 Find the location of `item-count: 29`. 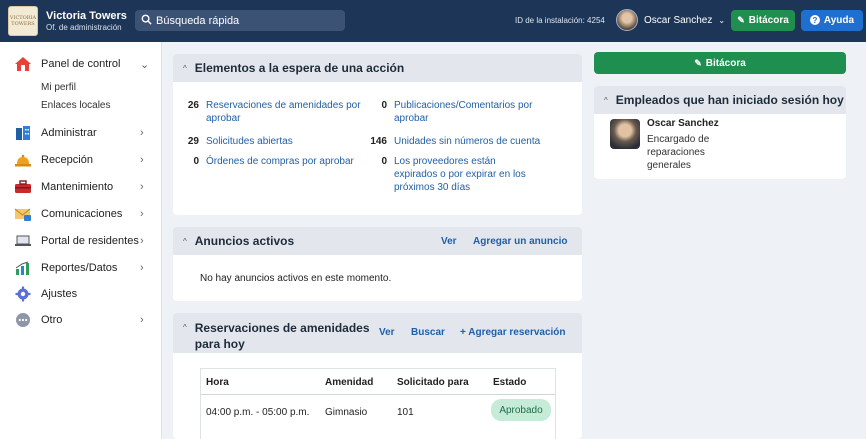

item-count: 29 is located at coordinates (193, 141).